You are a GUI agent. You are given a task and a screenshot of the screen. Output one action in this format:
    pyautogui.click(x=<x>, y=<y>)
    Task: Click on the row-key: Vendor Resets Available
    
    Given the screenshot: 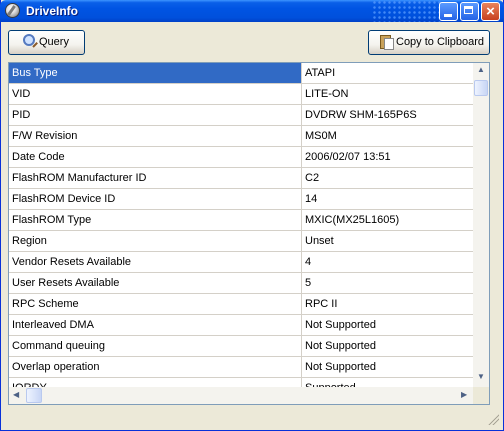 What is the action you would take?
    pyautogui.click(x=155, y=262)
    